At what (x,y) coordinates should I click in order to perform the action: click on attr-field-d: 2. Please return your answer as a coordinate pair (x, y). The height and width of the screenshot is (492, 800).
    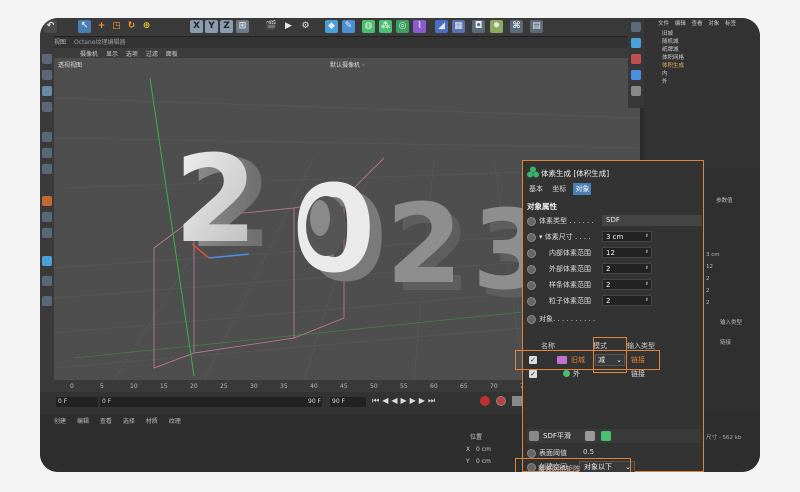
    Looking at the image, I should click on (708, 291).